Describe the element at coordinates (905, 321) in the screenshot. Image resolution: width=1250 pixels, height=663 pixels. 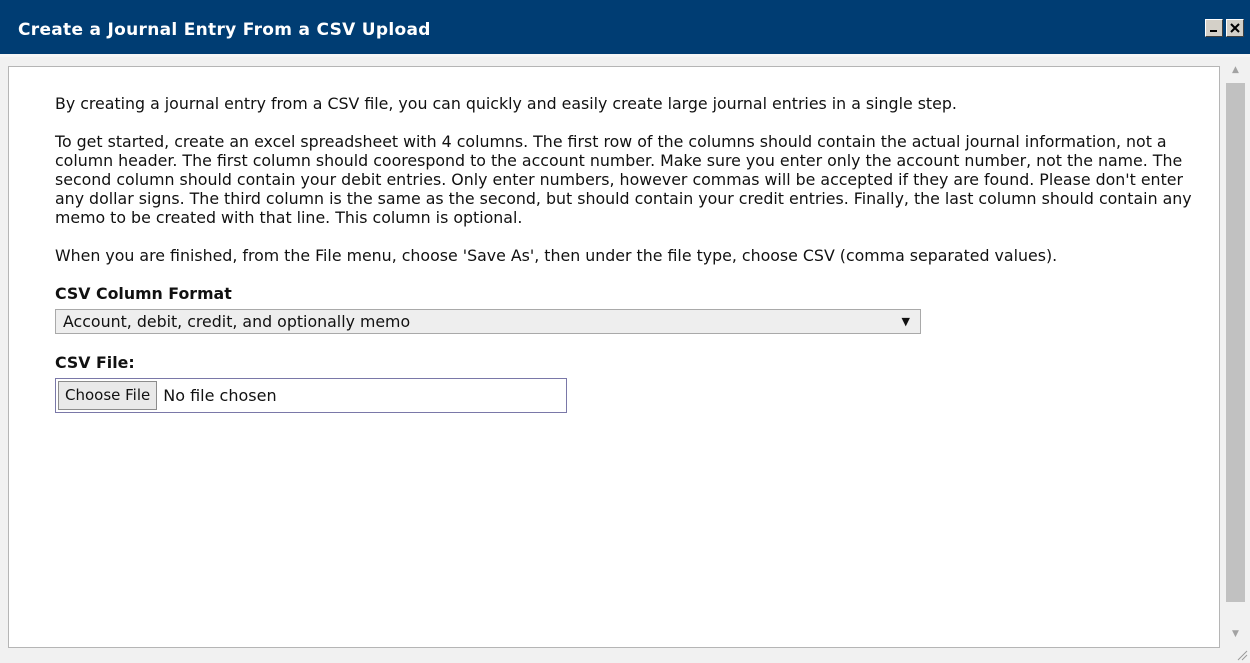
I see `dropdown-arrow-icon: ▼` at that location.